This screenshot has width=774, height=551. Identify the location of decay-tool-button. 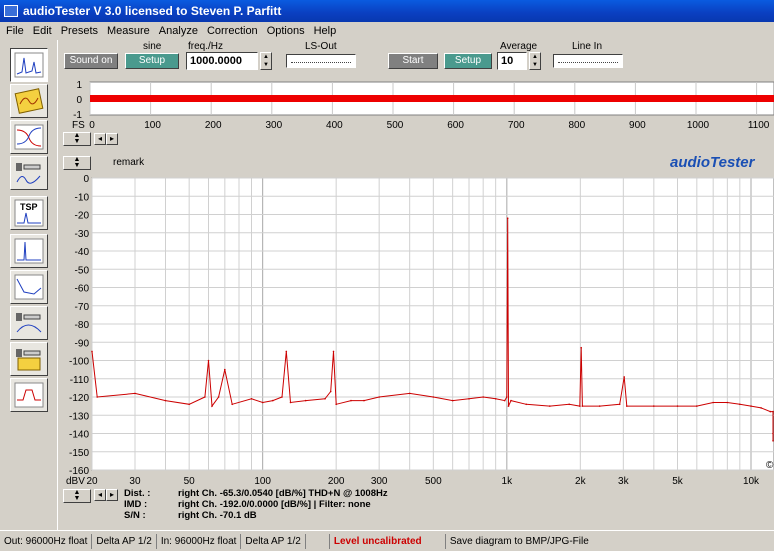
(29, 287).